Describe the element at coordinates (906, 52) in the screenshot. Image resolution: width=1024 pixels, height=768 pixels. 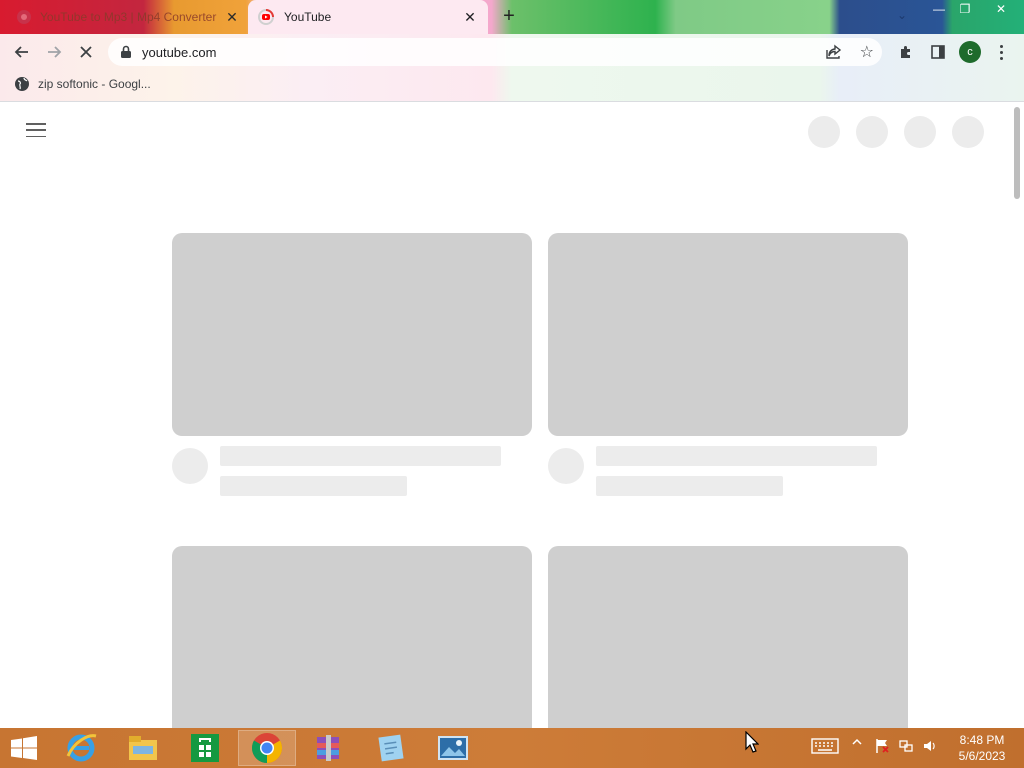
I see `extensions-puzzle-icon` at that location.